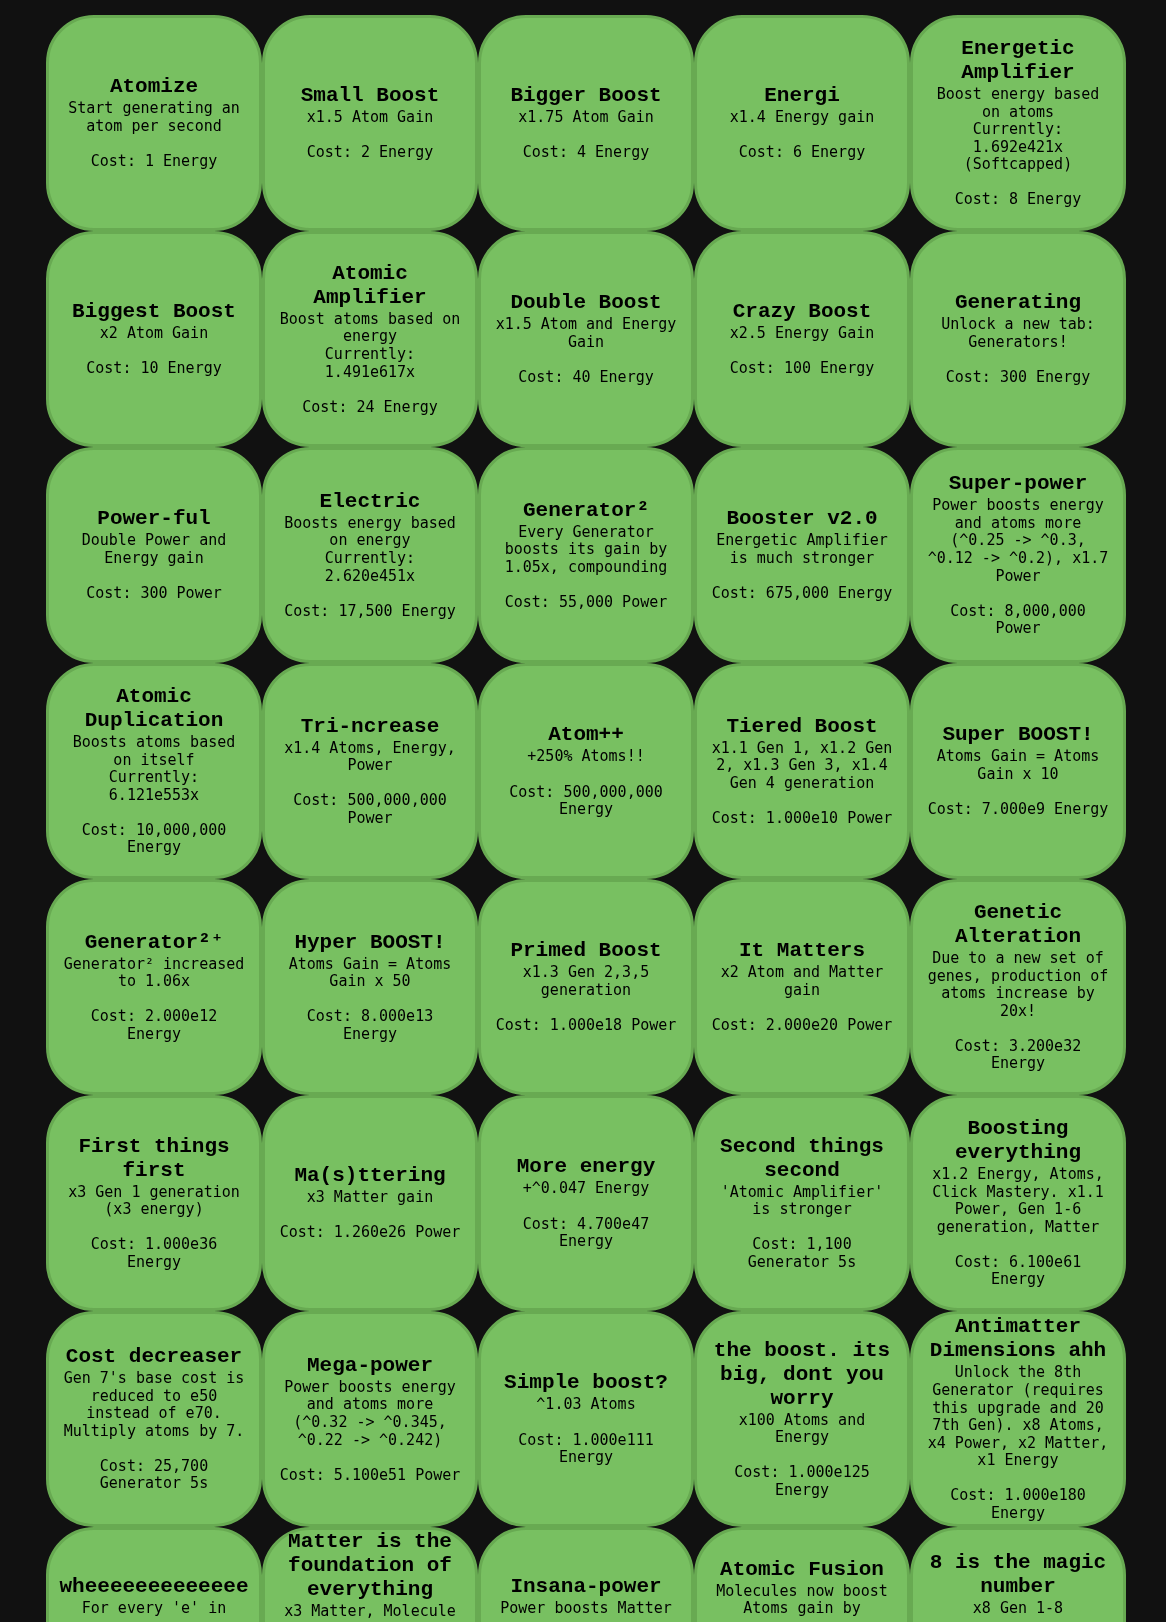 Image resolution: width=1166 pixels, height=1622 pixels. Describe the element at coordinates (154, 369) in the screenshot. I see `upgrade-cost: Cost: 10 Energy` at that location.